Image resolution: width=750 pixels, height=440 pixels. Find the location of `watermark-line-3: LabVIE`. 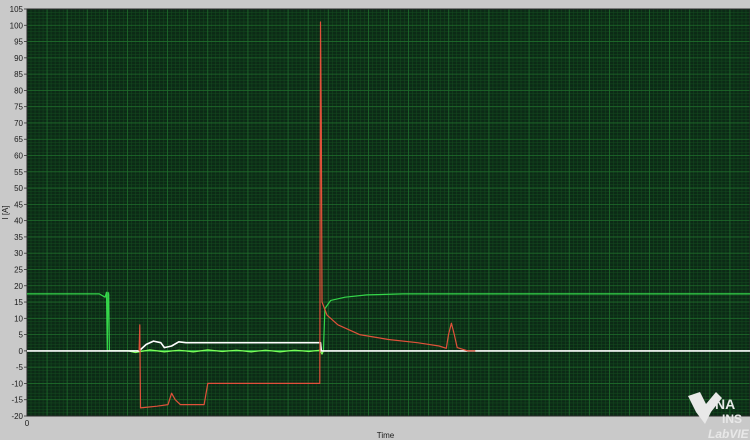

watermark-line-3: LabVIE is located at coordinates (729, 433).